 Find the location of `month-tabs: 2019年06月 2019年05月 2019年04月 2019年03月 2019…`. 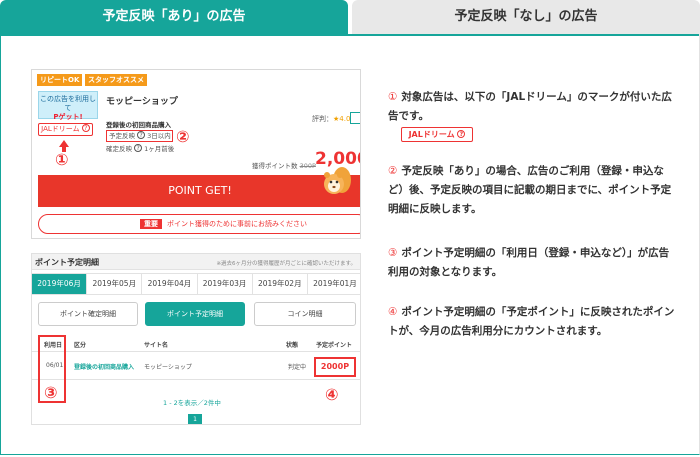

month-tabs: 2019年06月 2019年05月 2019年04月 2019年03月 2019… is located at coordinates (196, 284).